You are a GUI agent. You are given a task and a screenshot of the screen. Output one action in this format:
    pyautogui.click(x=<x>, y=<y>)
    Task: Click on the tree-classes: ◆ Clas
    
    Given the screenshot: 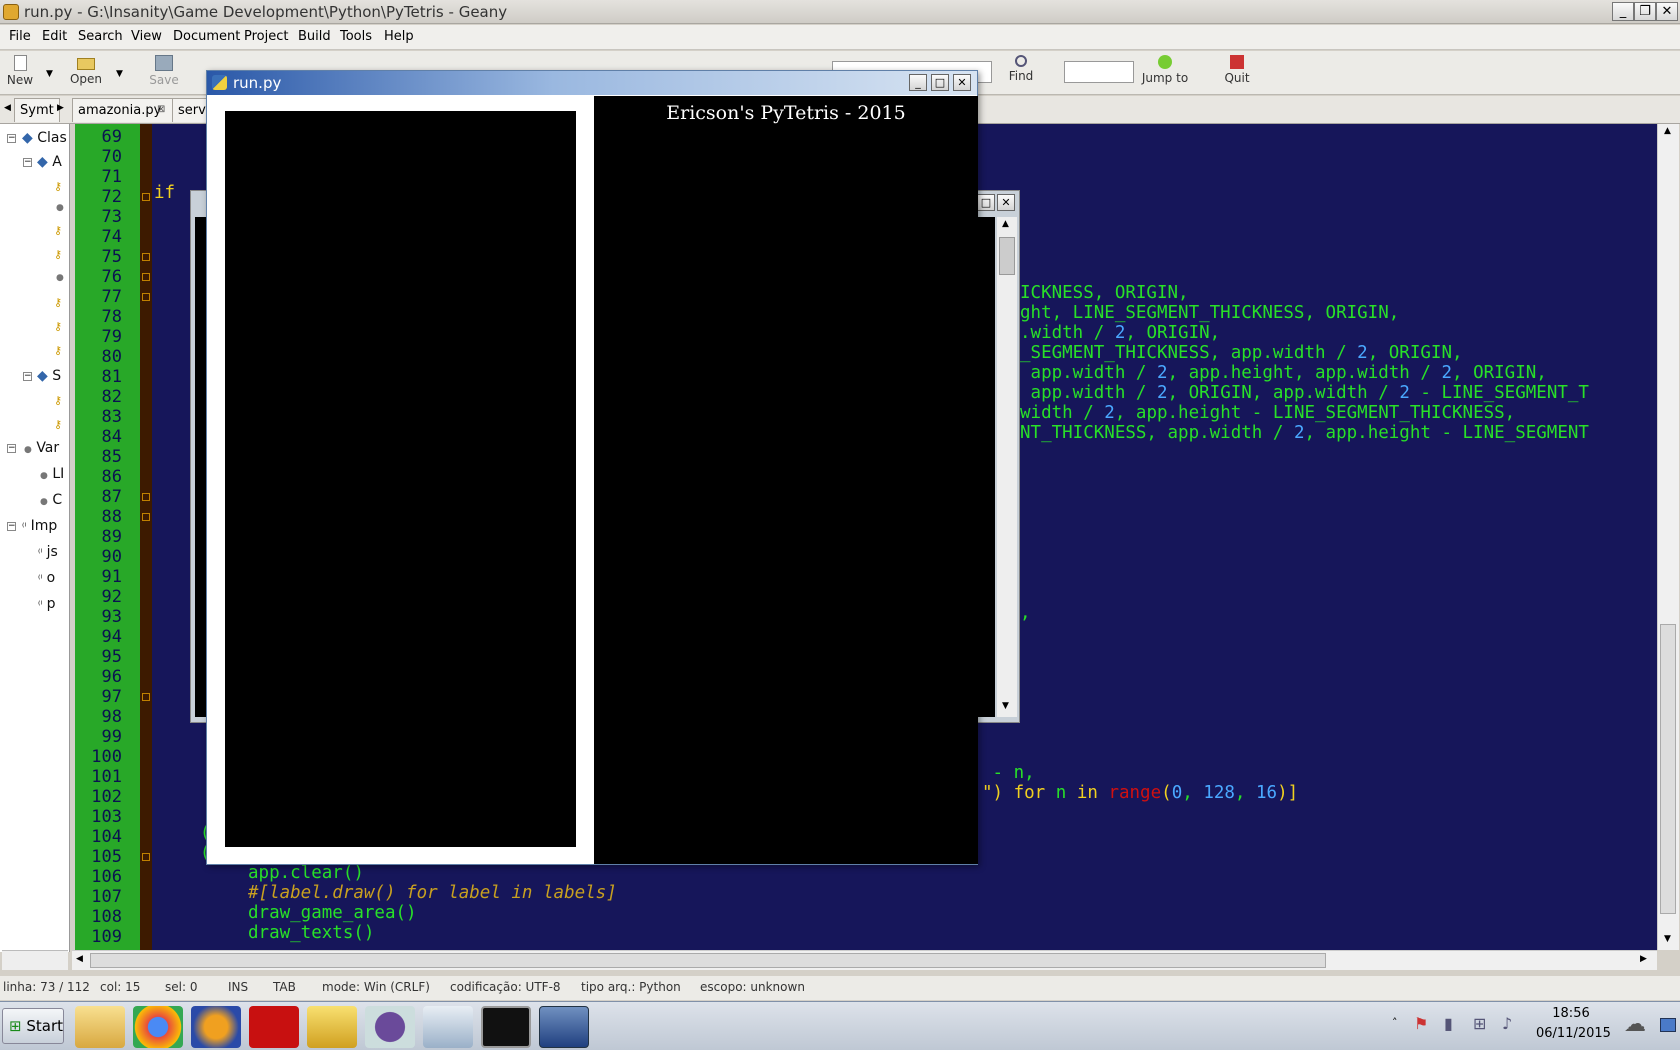 What is the action you would take?
    pyautogui.click(x=44, y=138)
    